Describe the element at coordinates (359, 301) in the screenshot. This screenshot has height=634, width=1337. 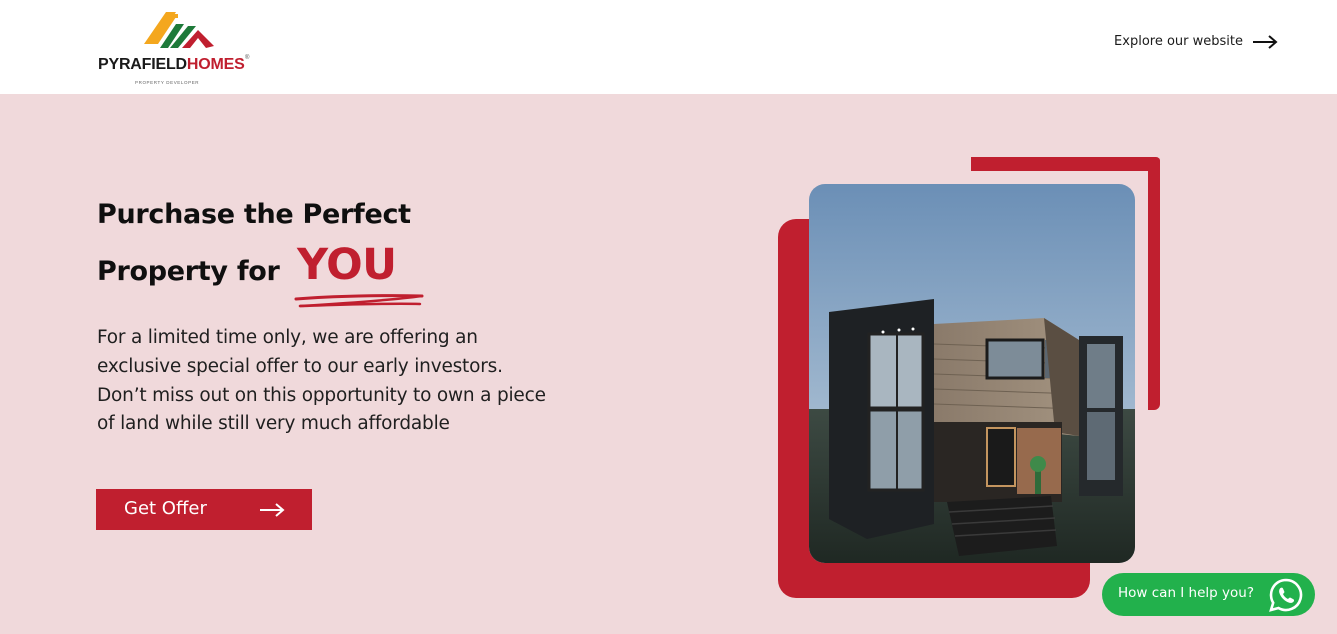
I see `scribble-underline` at that location.